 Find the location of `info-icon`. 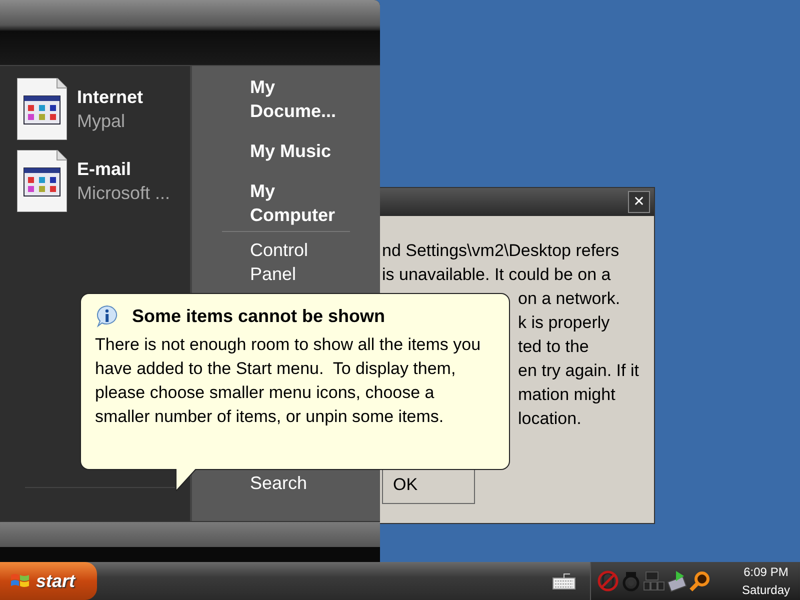

info-icon is located at coordinates (107, 316).